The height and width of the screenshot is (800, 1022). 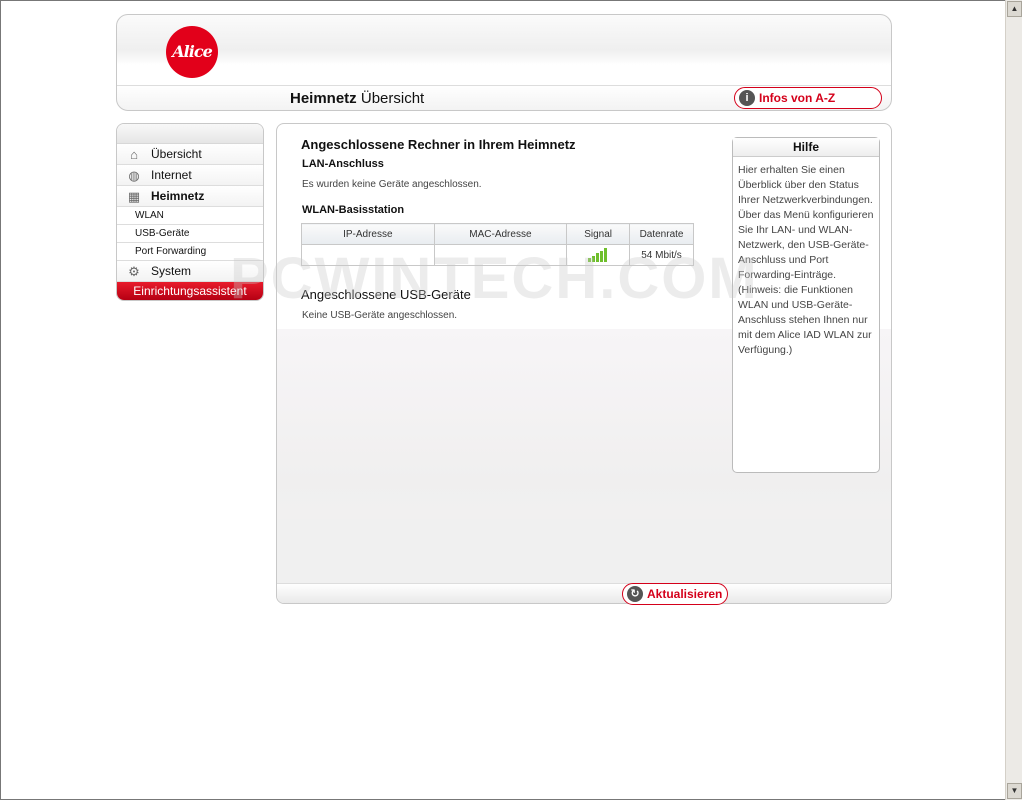 I want to click on sidebar-subitem-wlan: WLAN, so click(x=190, y=216).